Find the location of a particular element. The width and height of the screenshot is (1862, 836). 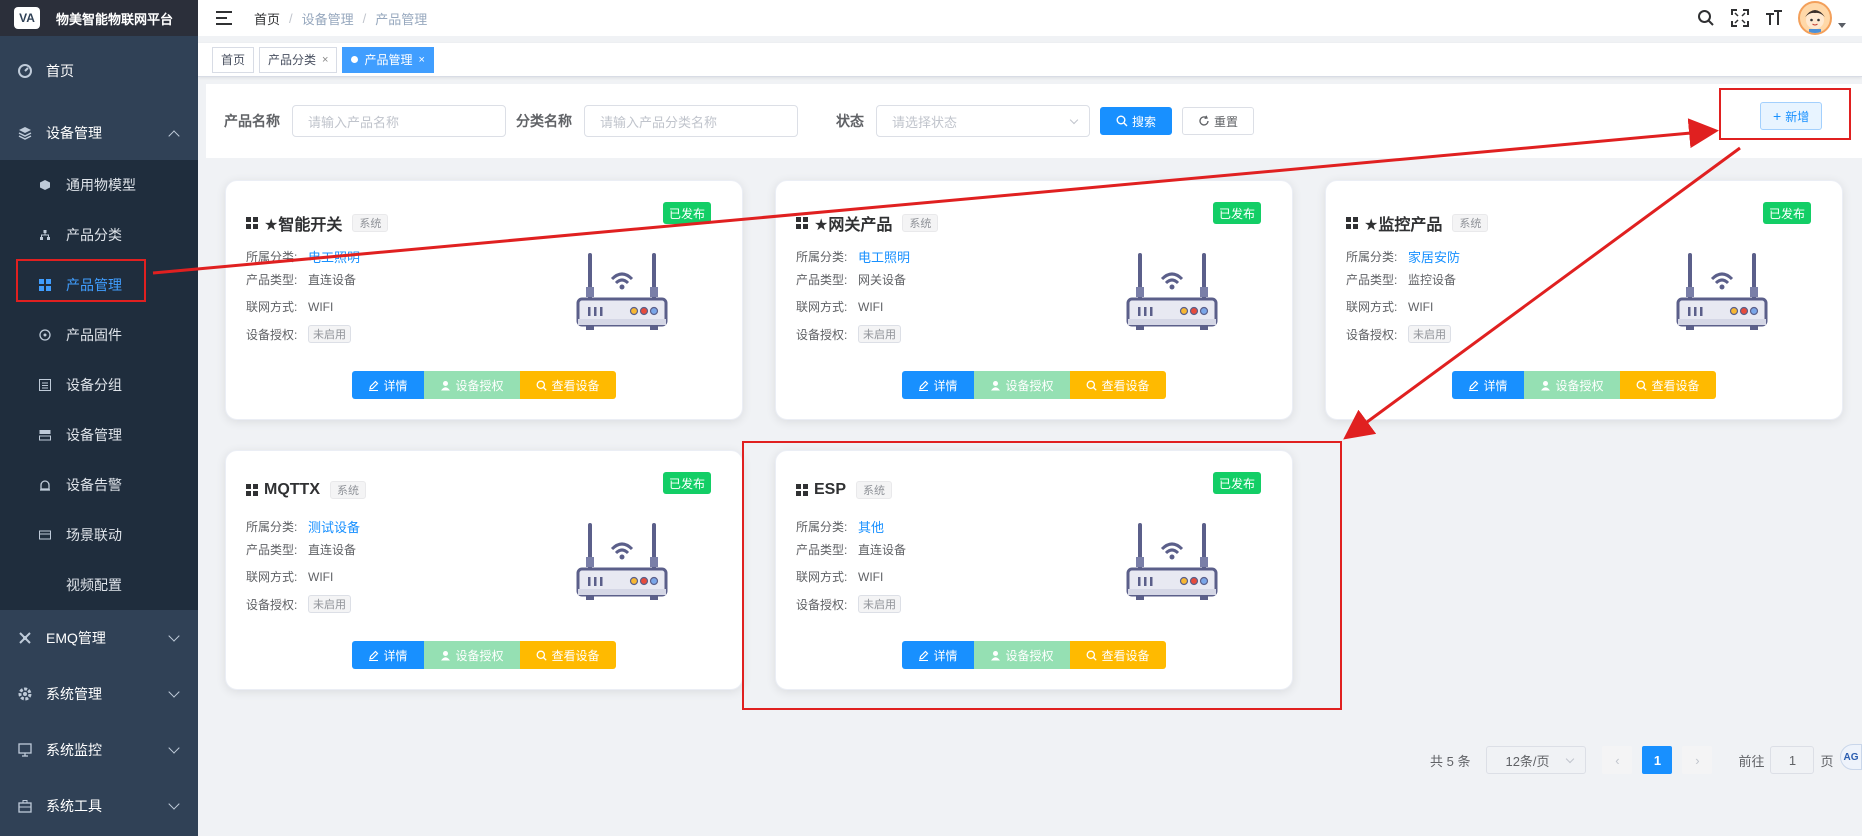

system-tag: 系统 is located at coordinates (348, 490).